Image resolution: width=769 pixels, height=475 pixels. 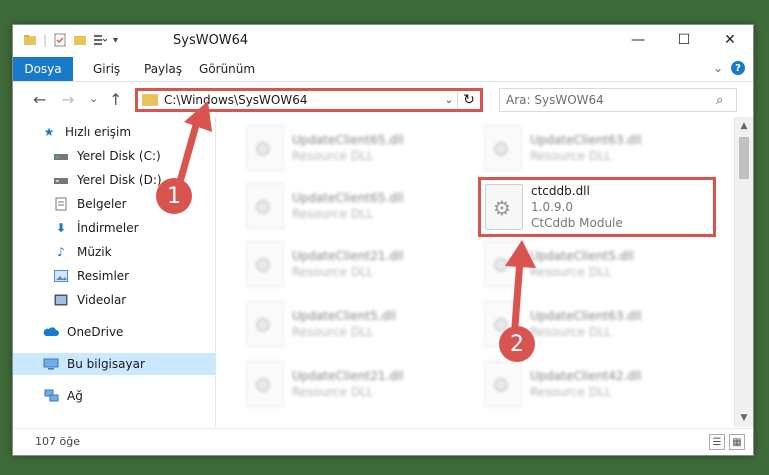 What do you see at coordinates (744, 158) in the screenshot?
I see `scrollbar-thumb` at bounding box center [744, 158].